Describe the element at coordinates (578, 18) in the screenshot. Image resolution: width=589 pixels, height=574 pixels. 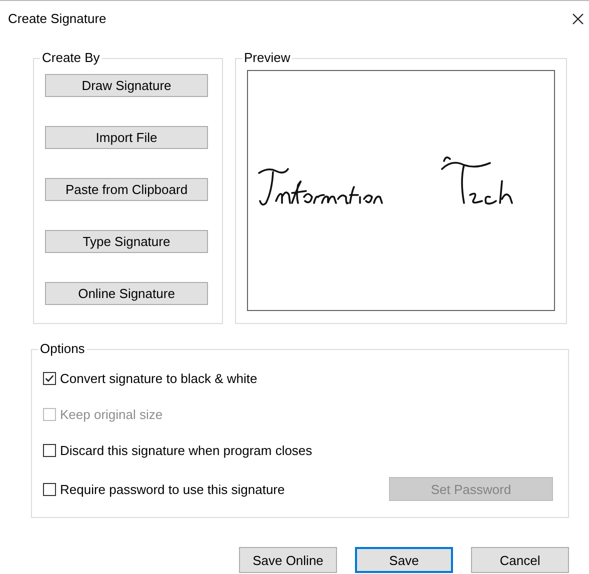
I see `close-icon` at that location.